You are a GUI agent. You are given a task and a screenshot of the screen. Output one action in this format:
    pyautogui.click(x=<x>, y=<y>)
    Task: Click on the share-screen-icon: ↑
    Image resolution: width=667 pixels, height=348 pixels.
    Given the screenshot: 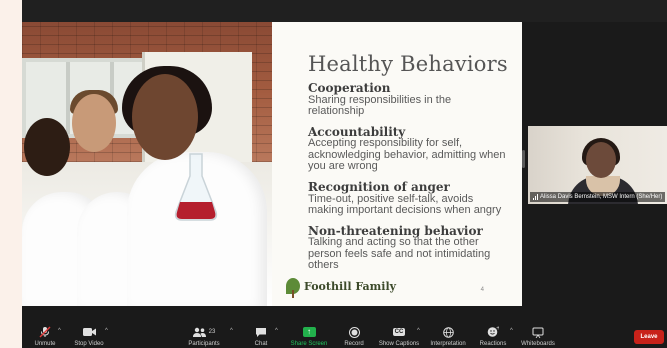 What is the action you would take?
    pyautogui.click(x=309, y=332)
    